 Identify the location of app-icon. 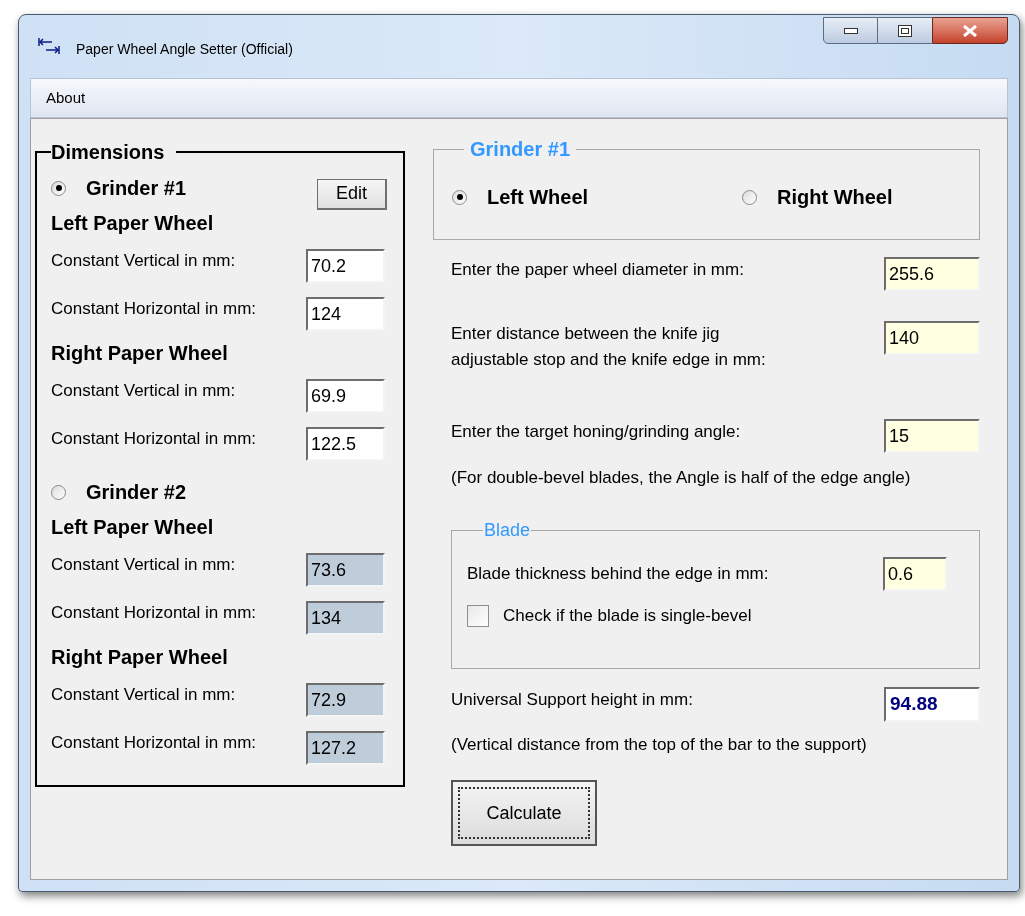
(49, 46).